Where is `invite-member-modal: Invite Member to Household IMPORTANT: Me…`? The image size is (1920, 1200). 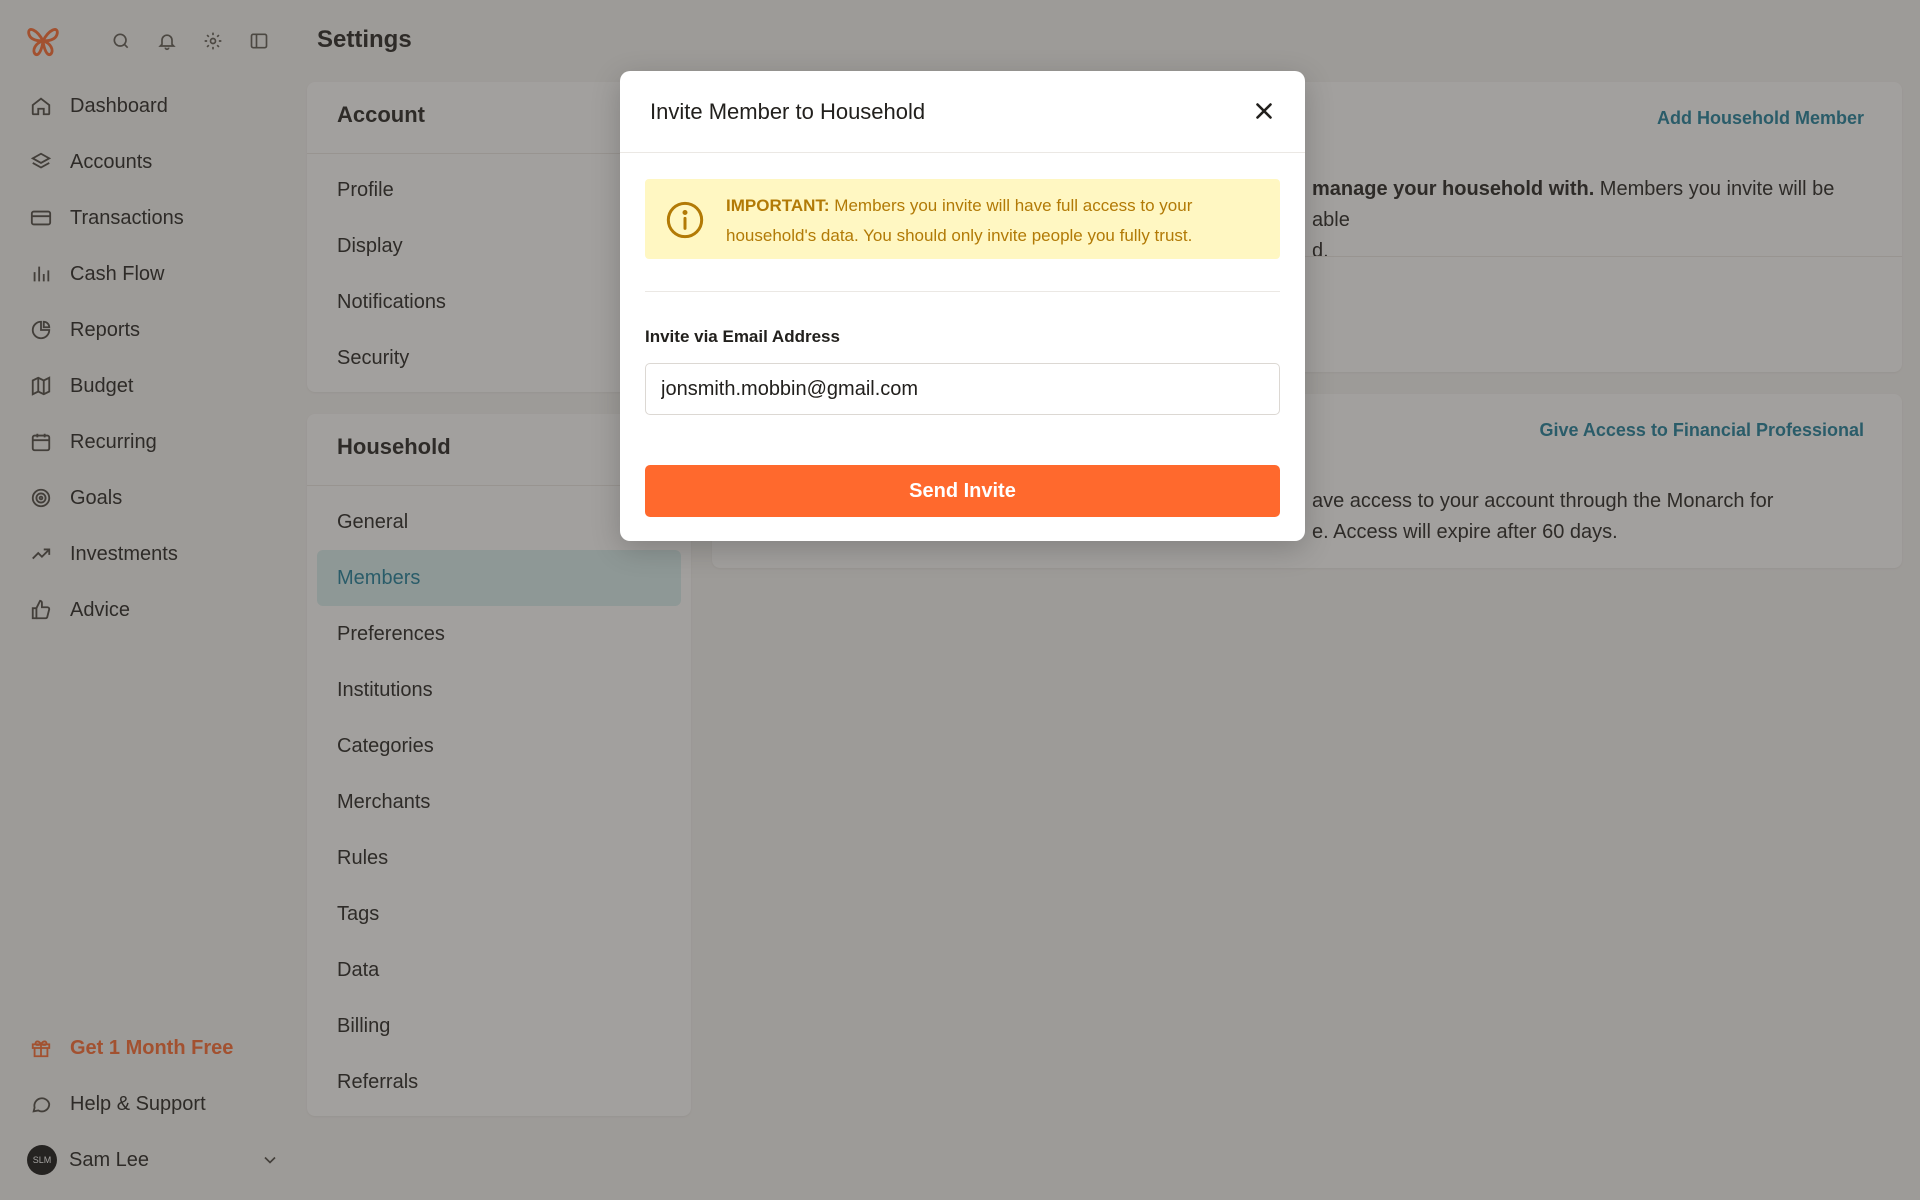 invite-member-modal: Invite Member to Household IMPORTANT: Me… is located at coordinates (962, 306).